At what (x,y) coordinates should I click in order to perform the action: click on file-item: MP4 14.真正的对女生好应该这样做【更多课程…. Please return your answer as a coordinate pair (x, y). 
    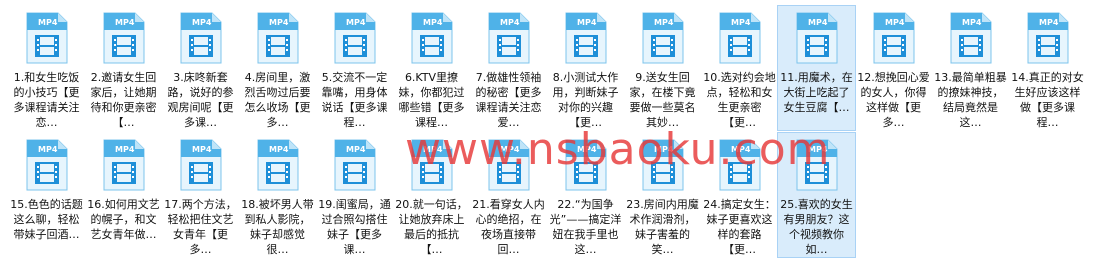
    Looking at the image, I should click on (1047, 68).